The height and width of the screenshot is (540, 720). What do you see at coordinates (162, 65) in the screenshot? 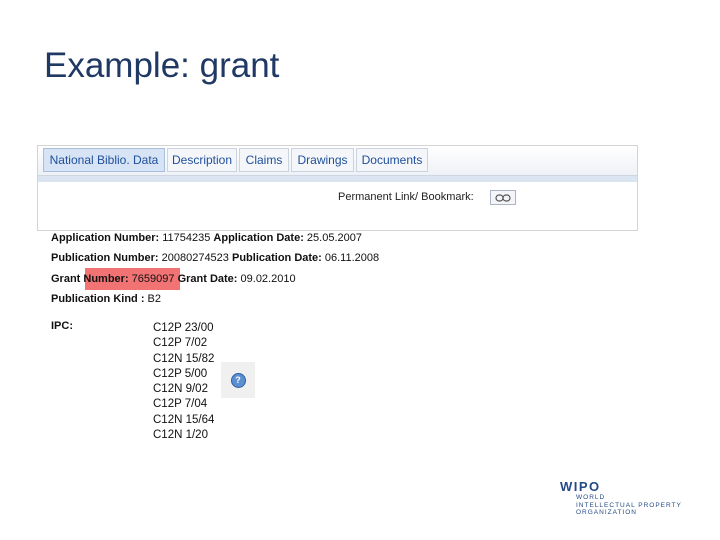
I see `slide-title: Example: grant` at bounding box center [162, 65].